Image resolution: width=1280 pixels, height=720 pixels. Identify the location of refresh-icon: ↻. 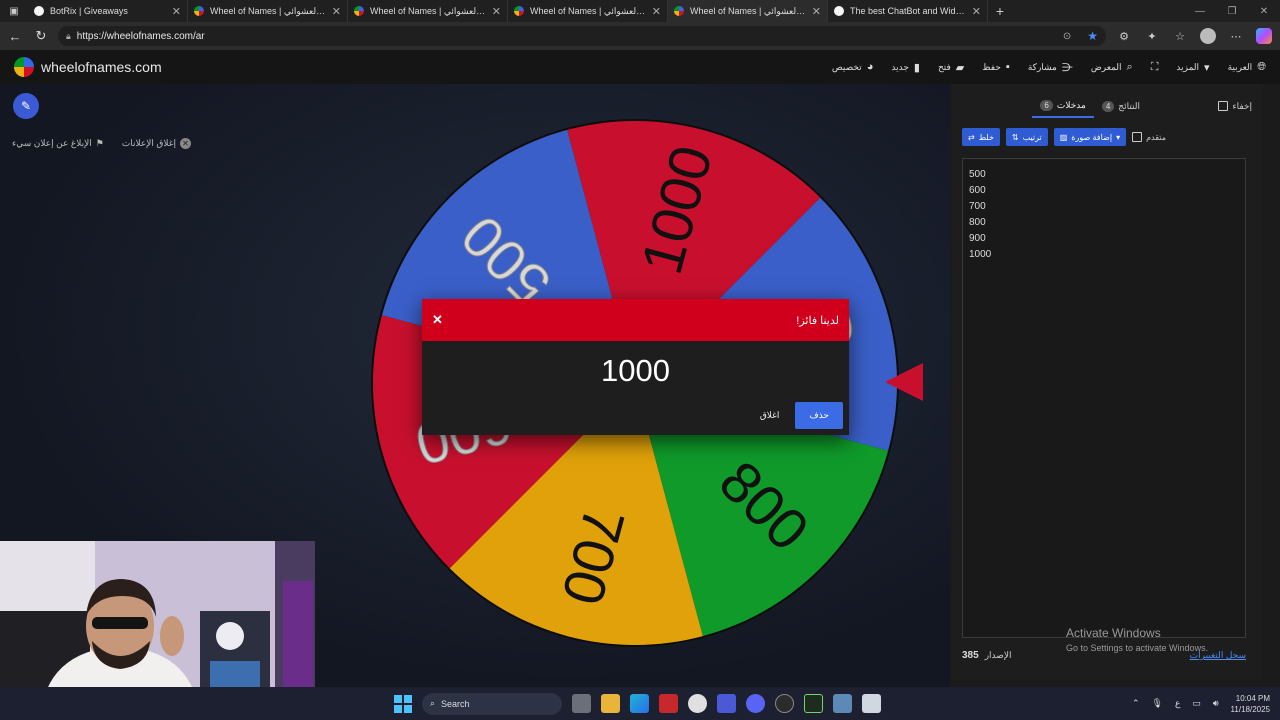
(41, 36).